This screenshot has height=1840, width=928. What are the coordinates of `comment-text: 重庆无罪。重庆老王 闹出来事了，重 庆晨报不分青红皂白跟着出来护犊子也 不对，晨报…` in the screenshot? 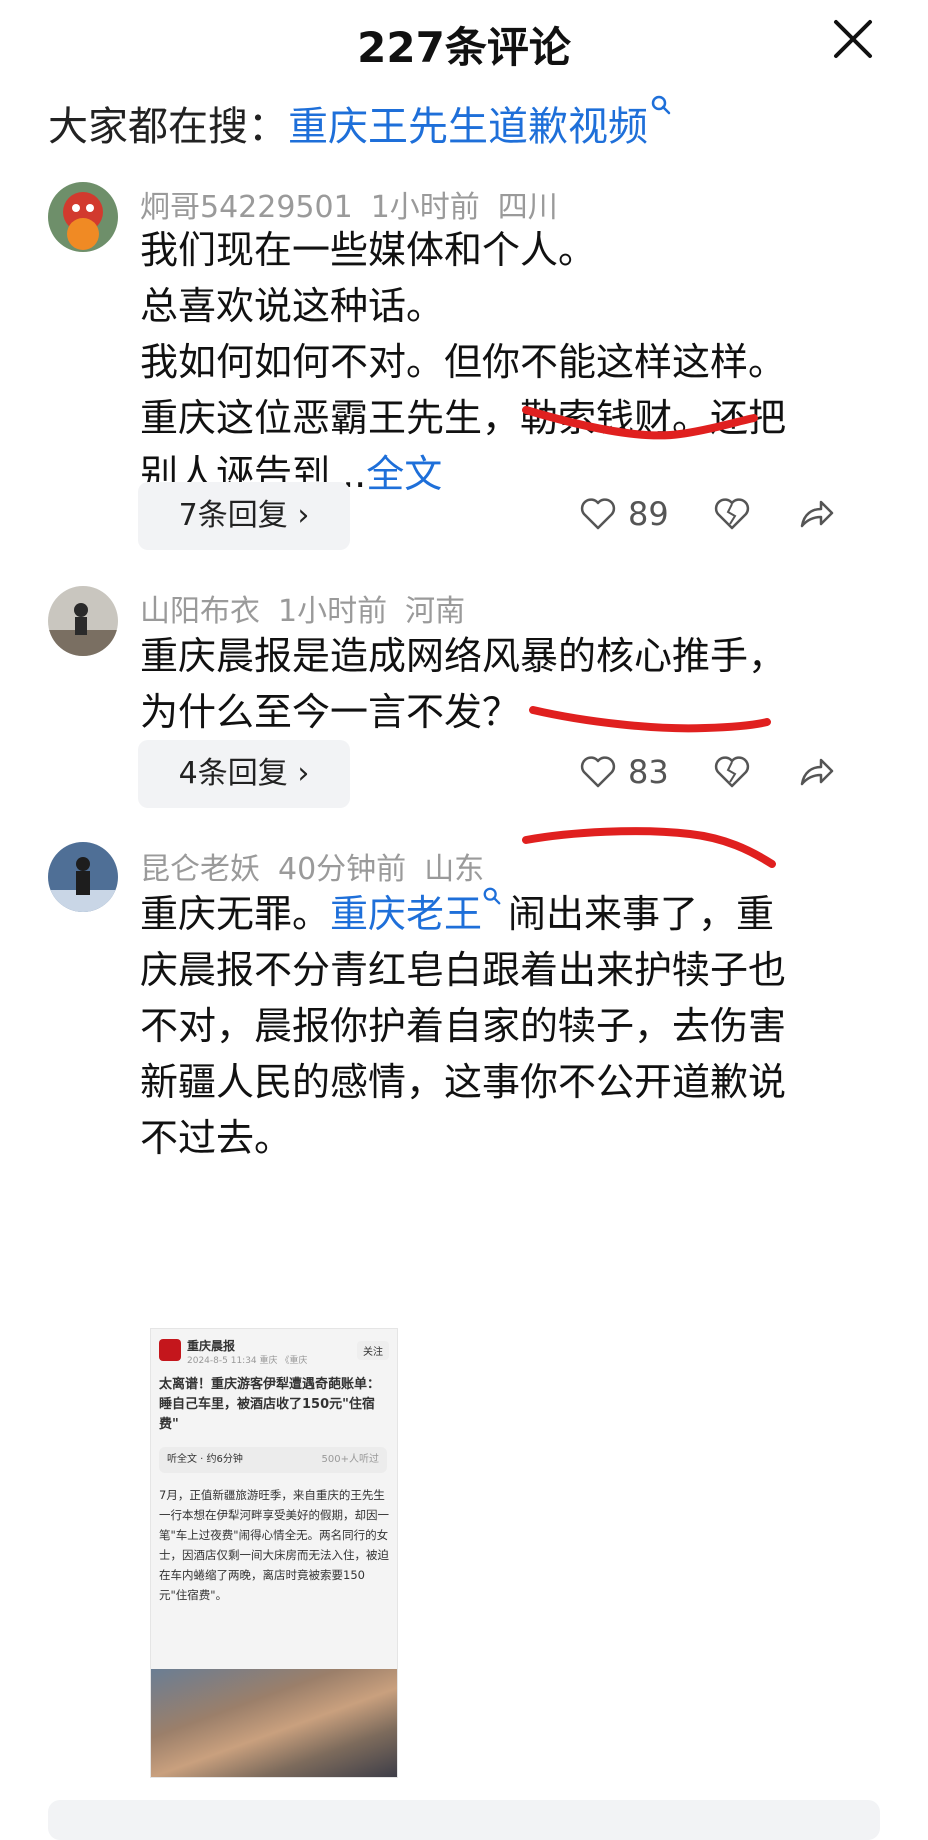 It's located at (510, 1026).